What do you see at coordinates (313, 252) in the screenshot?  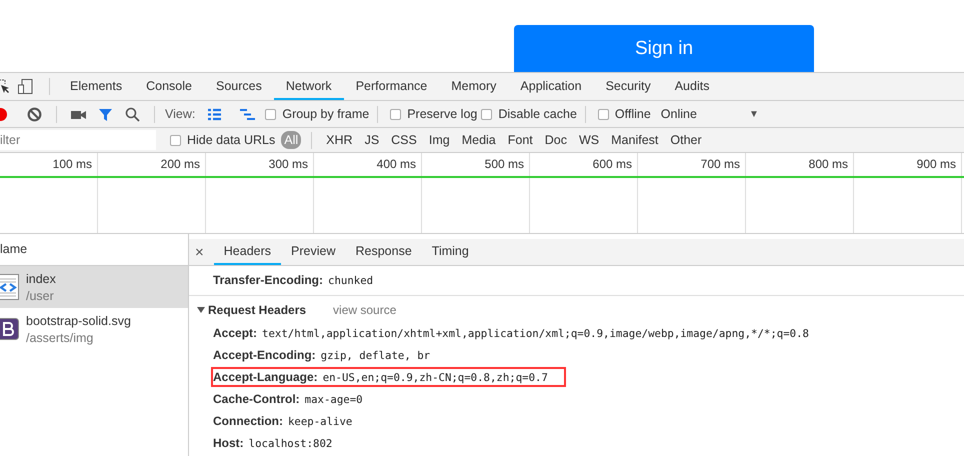 I see `detail-tab: Preview` at bounding box center [313, 252].